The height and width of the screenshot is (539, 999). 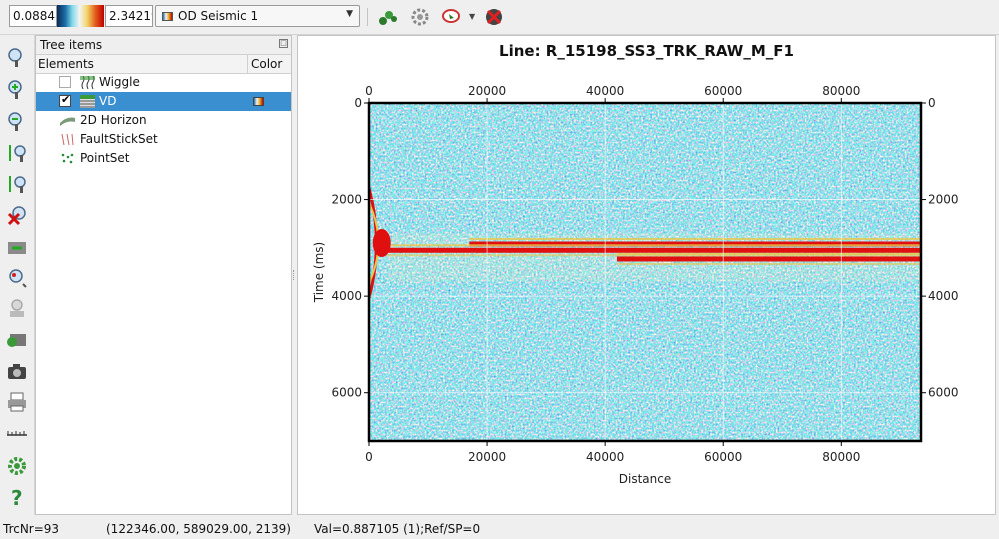 I want to click on pick-mode-disabled-icon, so click(x=17, y=309).